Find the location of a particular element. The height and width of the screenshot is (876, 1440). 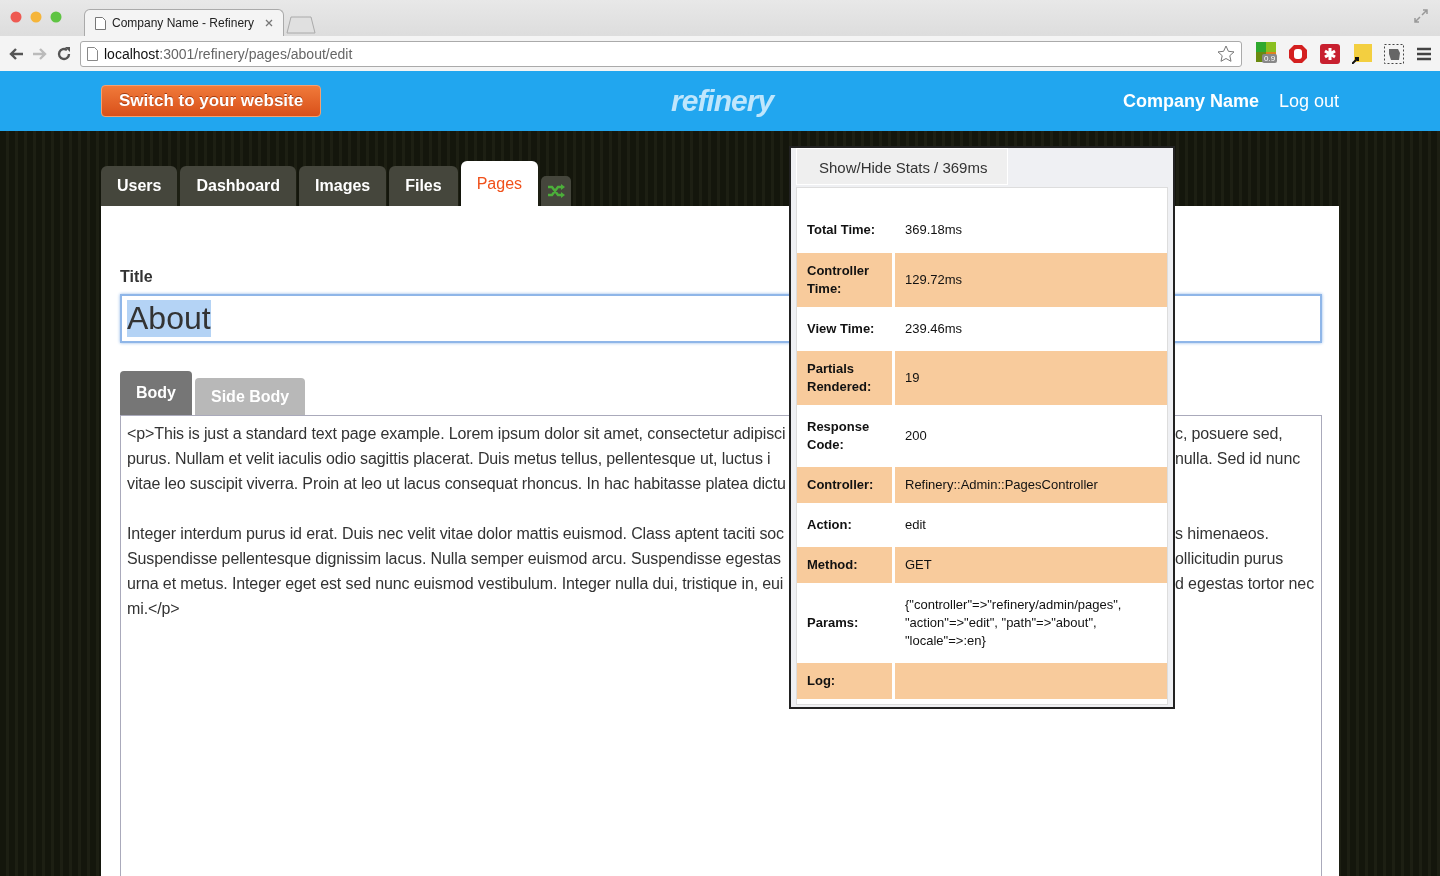

close-window-icon is located at coordinates (16, 17).